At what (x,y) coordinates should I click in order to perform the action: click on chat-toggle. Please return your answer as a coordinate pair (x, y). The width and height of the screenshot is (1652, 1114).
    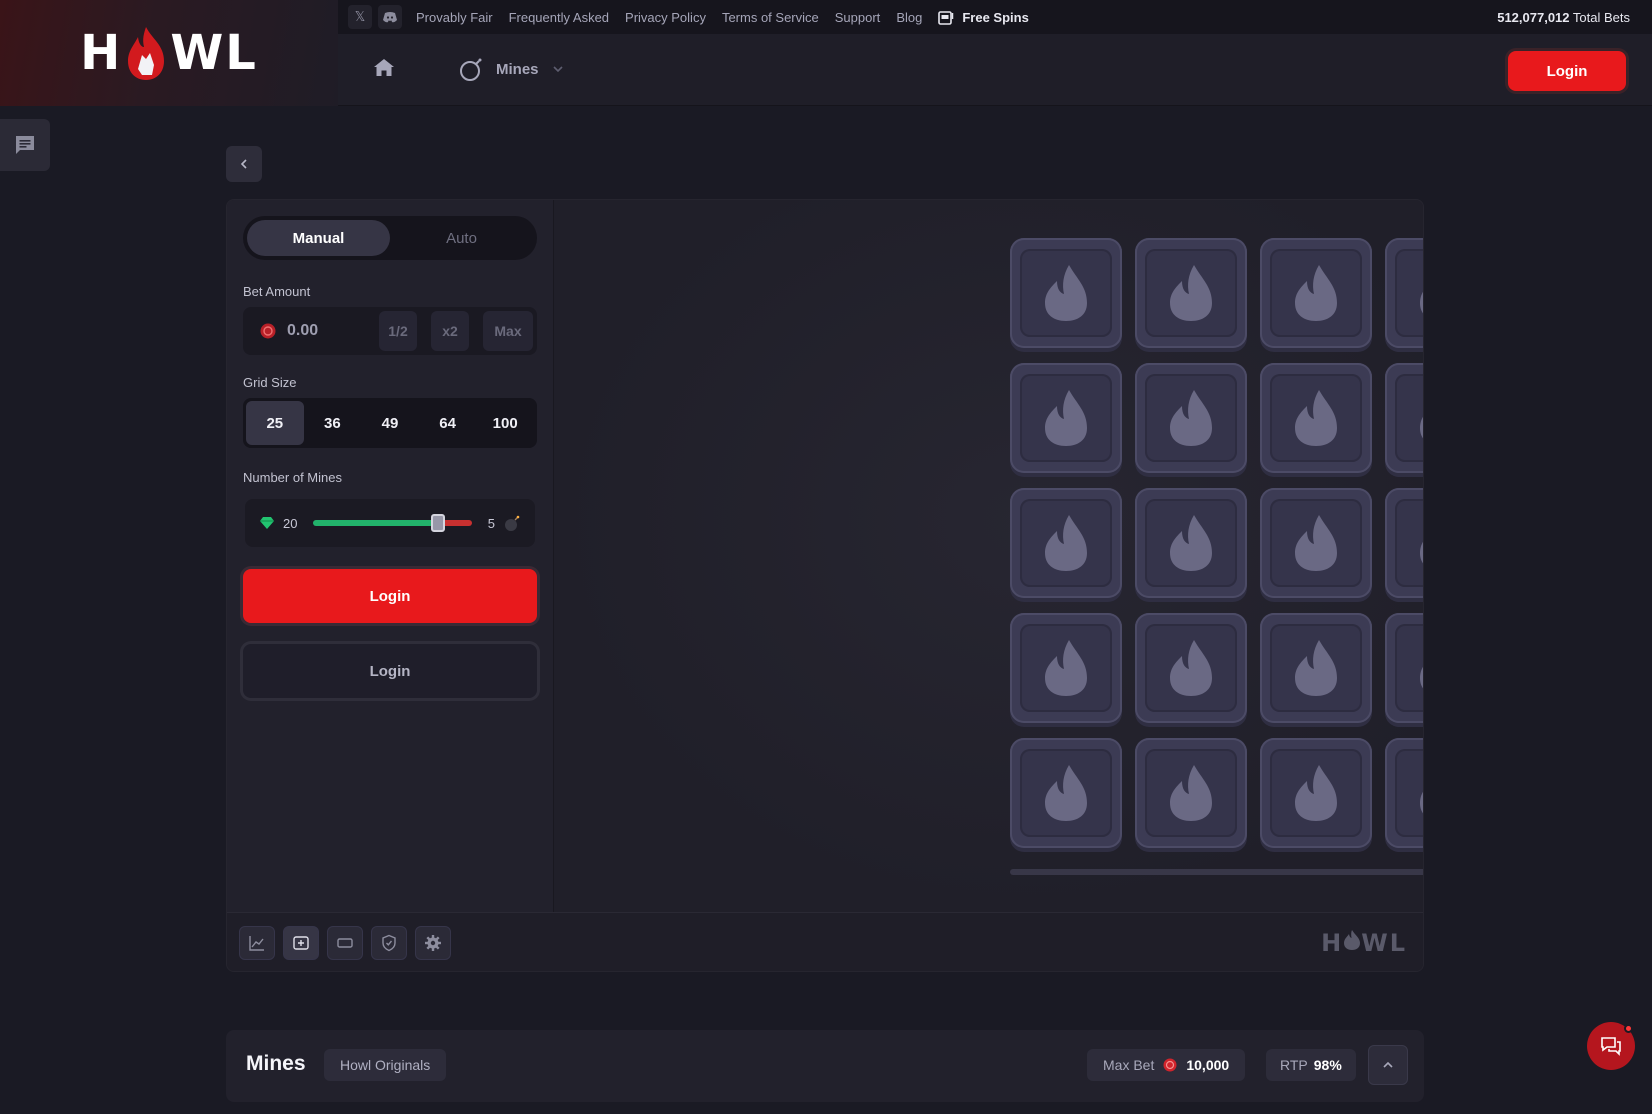
    Looking at the image, I should click on (25, 145).